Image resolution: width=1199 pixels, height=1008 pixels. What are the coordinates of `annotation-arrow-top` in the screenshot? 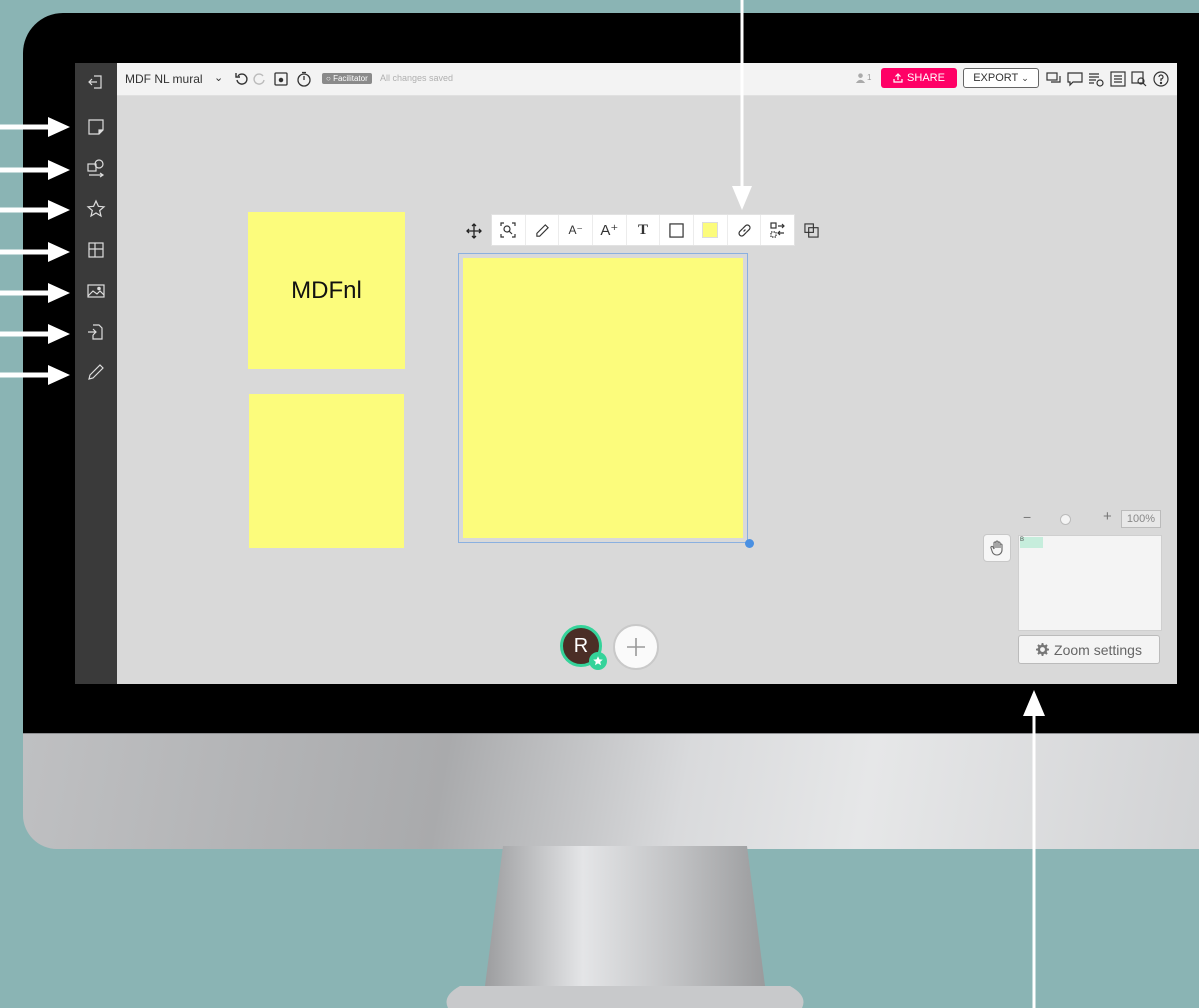 It's located at (742, 105).